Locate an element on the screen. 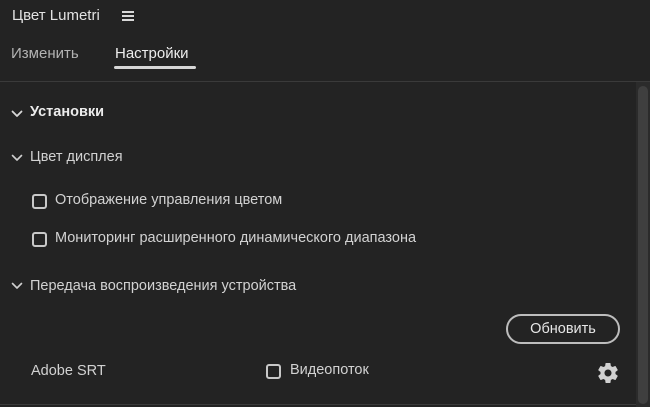 The height and width of the screenshot is (407, 650). color-management-checkbox is located at coordinates (39, 201).